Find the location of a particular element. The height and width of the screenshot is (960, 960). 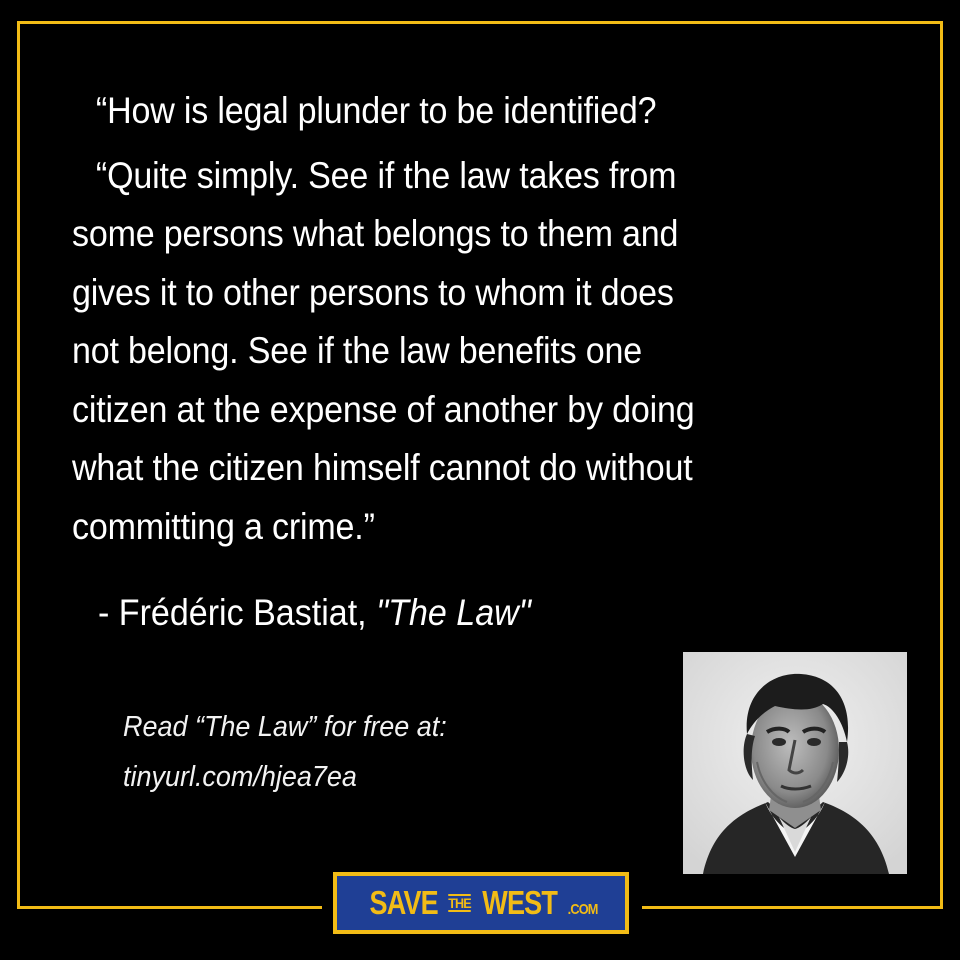

attribution-work-title: "The Law" is located at coordinates (453, 612).